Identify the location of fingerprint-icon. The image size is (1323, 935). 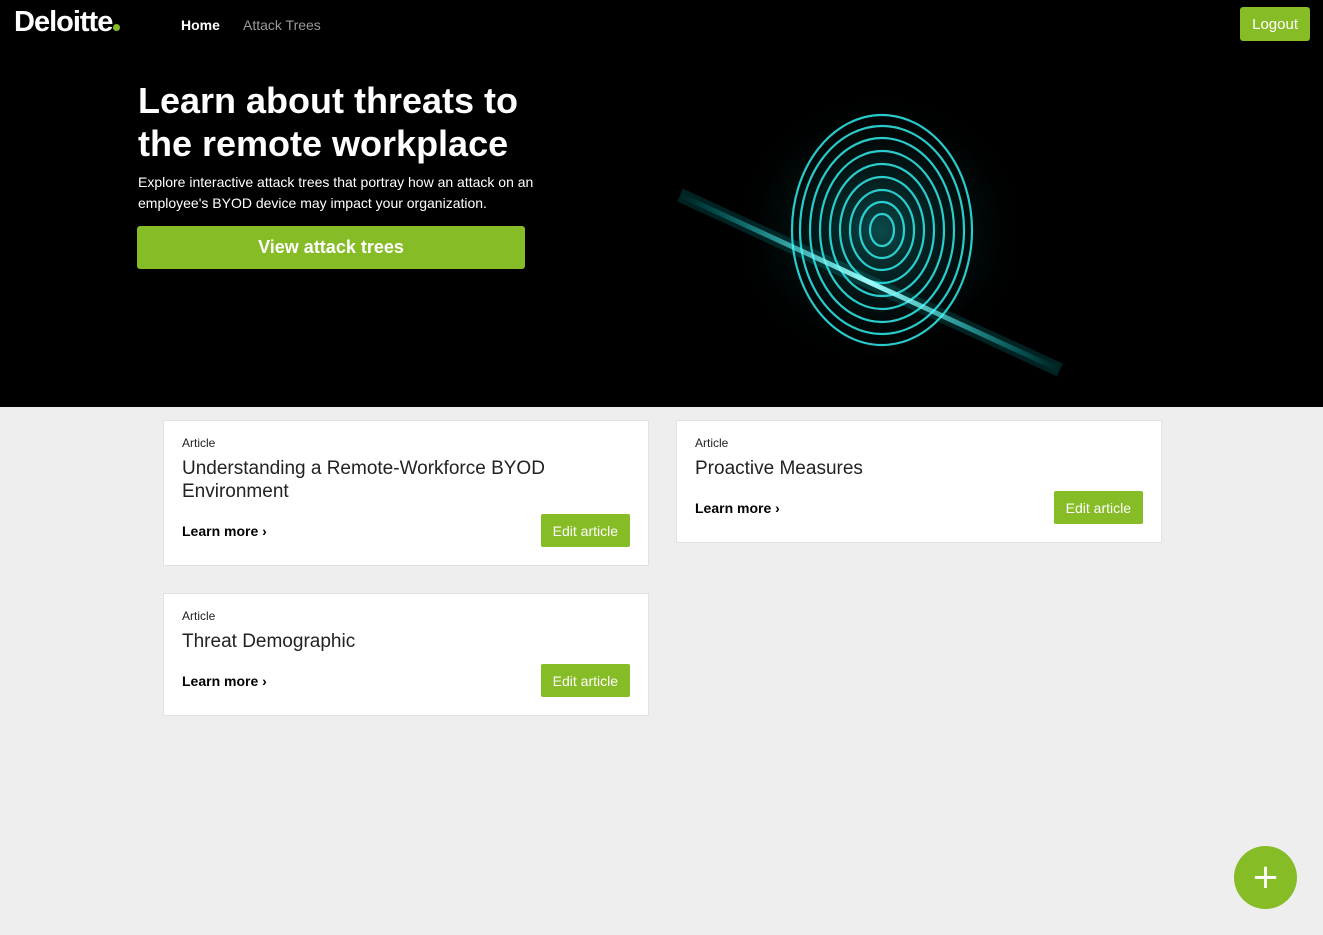
(870, 233).